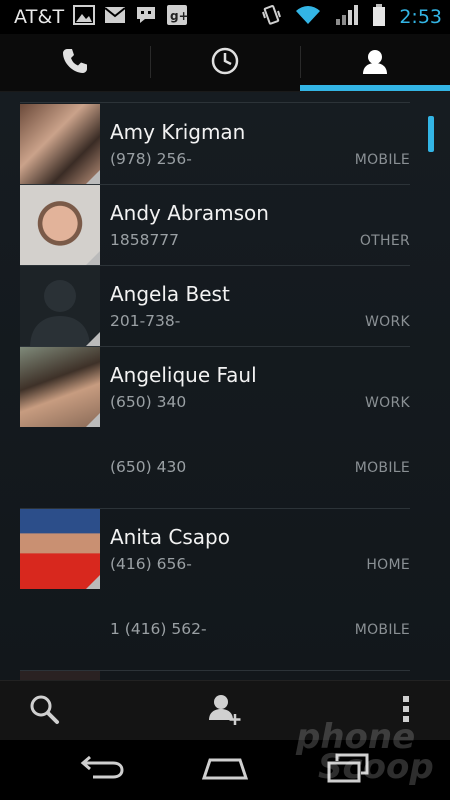 This screenshot has width=450, height=800. What do you see at coordinates (151, 159) in the screenshot?
I see `contact-number: (978) 256-` at bounding box center [151, 159].